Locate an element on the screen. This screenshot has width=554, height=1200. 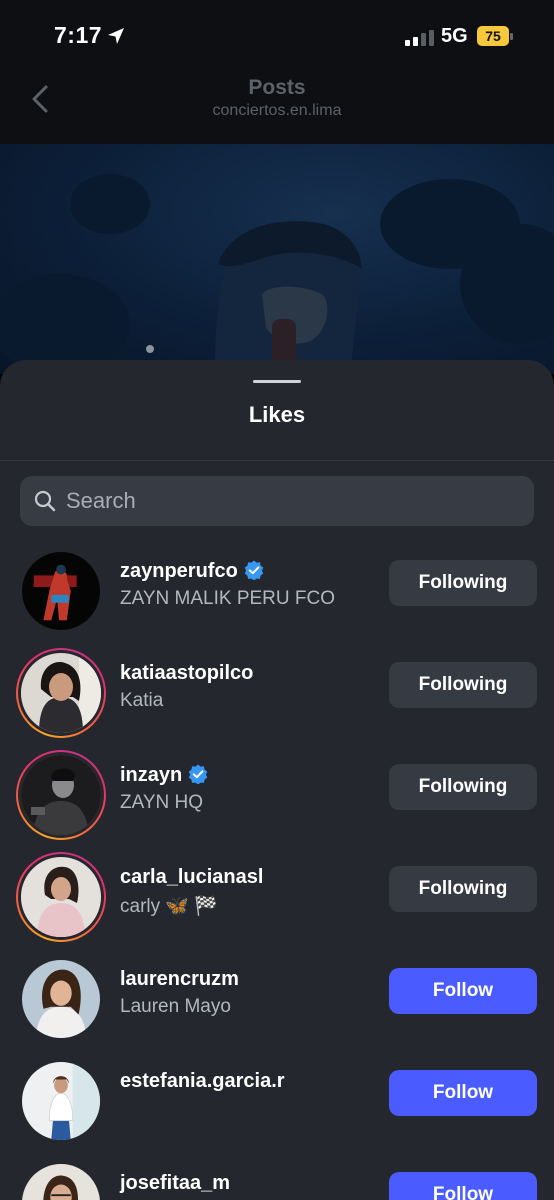
header-title: Posts is located at coordinates (277, 87).